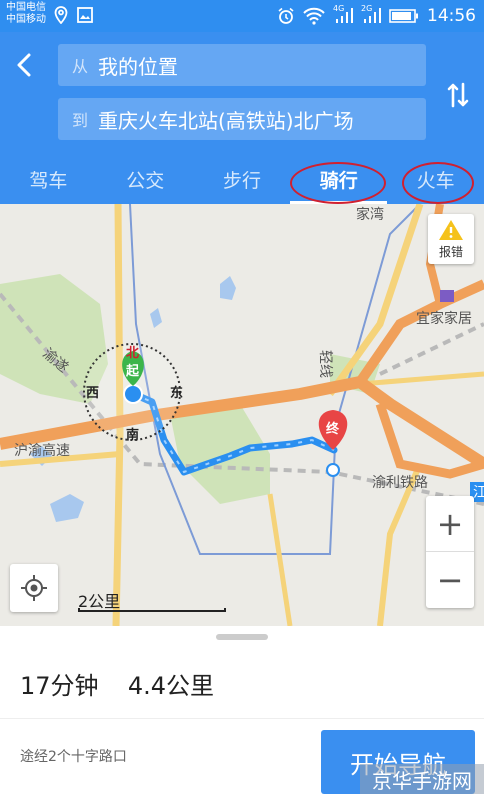 The height and width of the screenshot is (794, 484). Describe the element at coordinates (314, 16) in the screenshot. I see `wifi-icon` at that location.